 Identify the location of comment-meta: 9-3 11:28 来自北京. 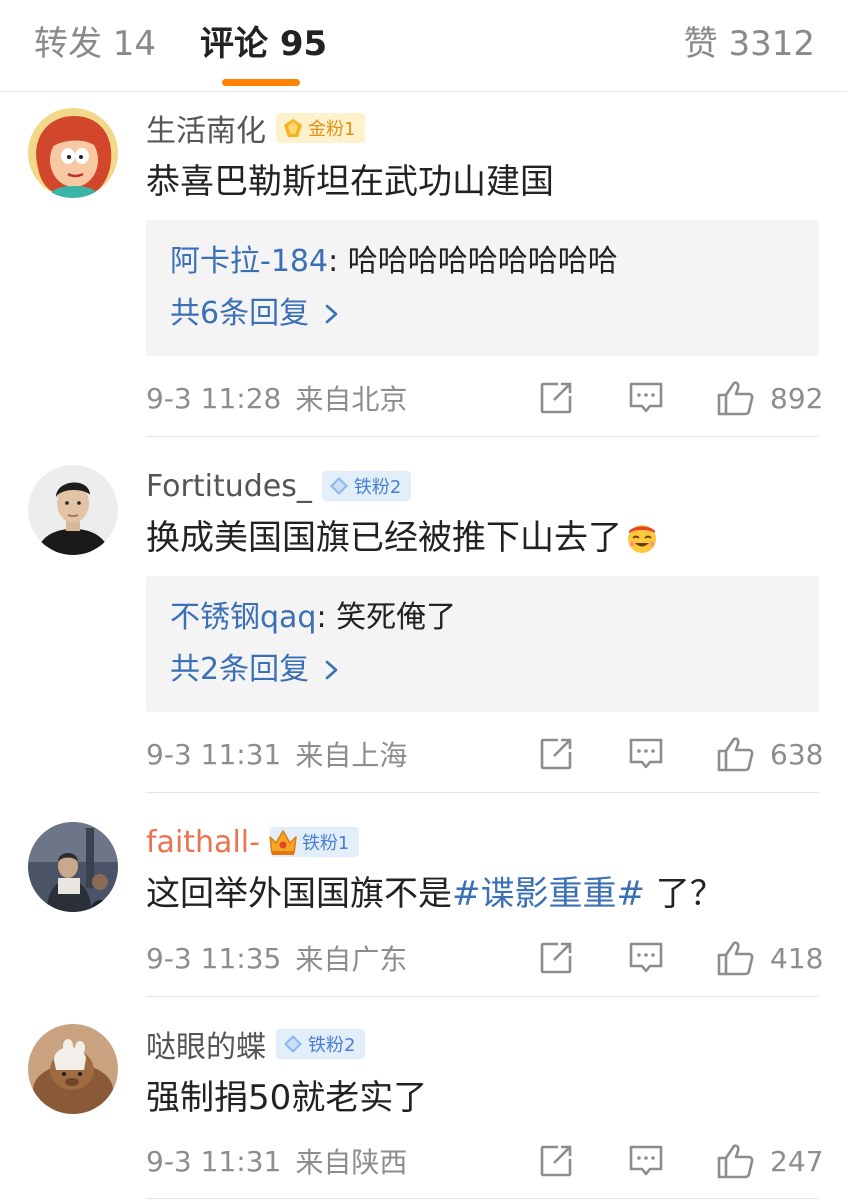
(276, 398).